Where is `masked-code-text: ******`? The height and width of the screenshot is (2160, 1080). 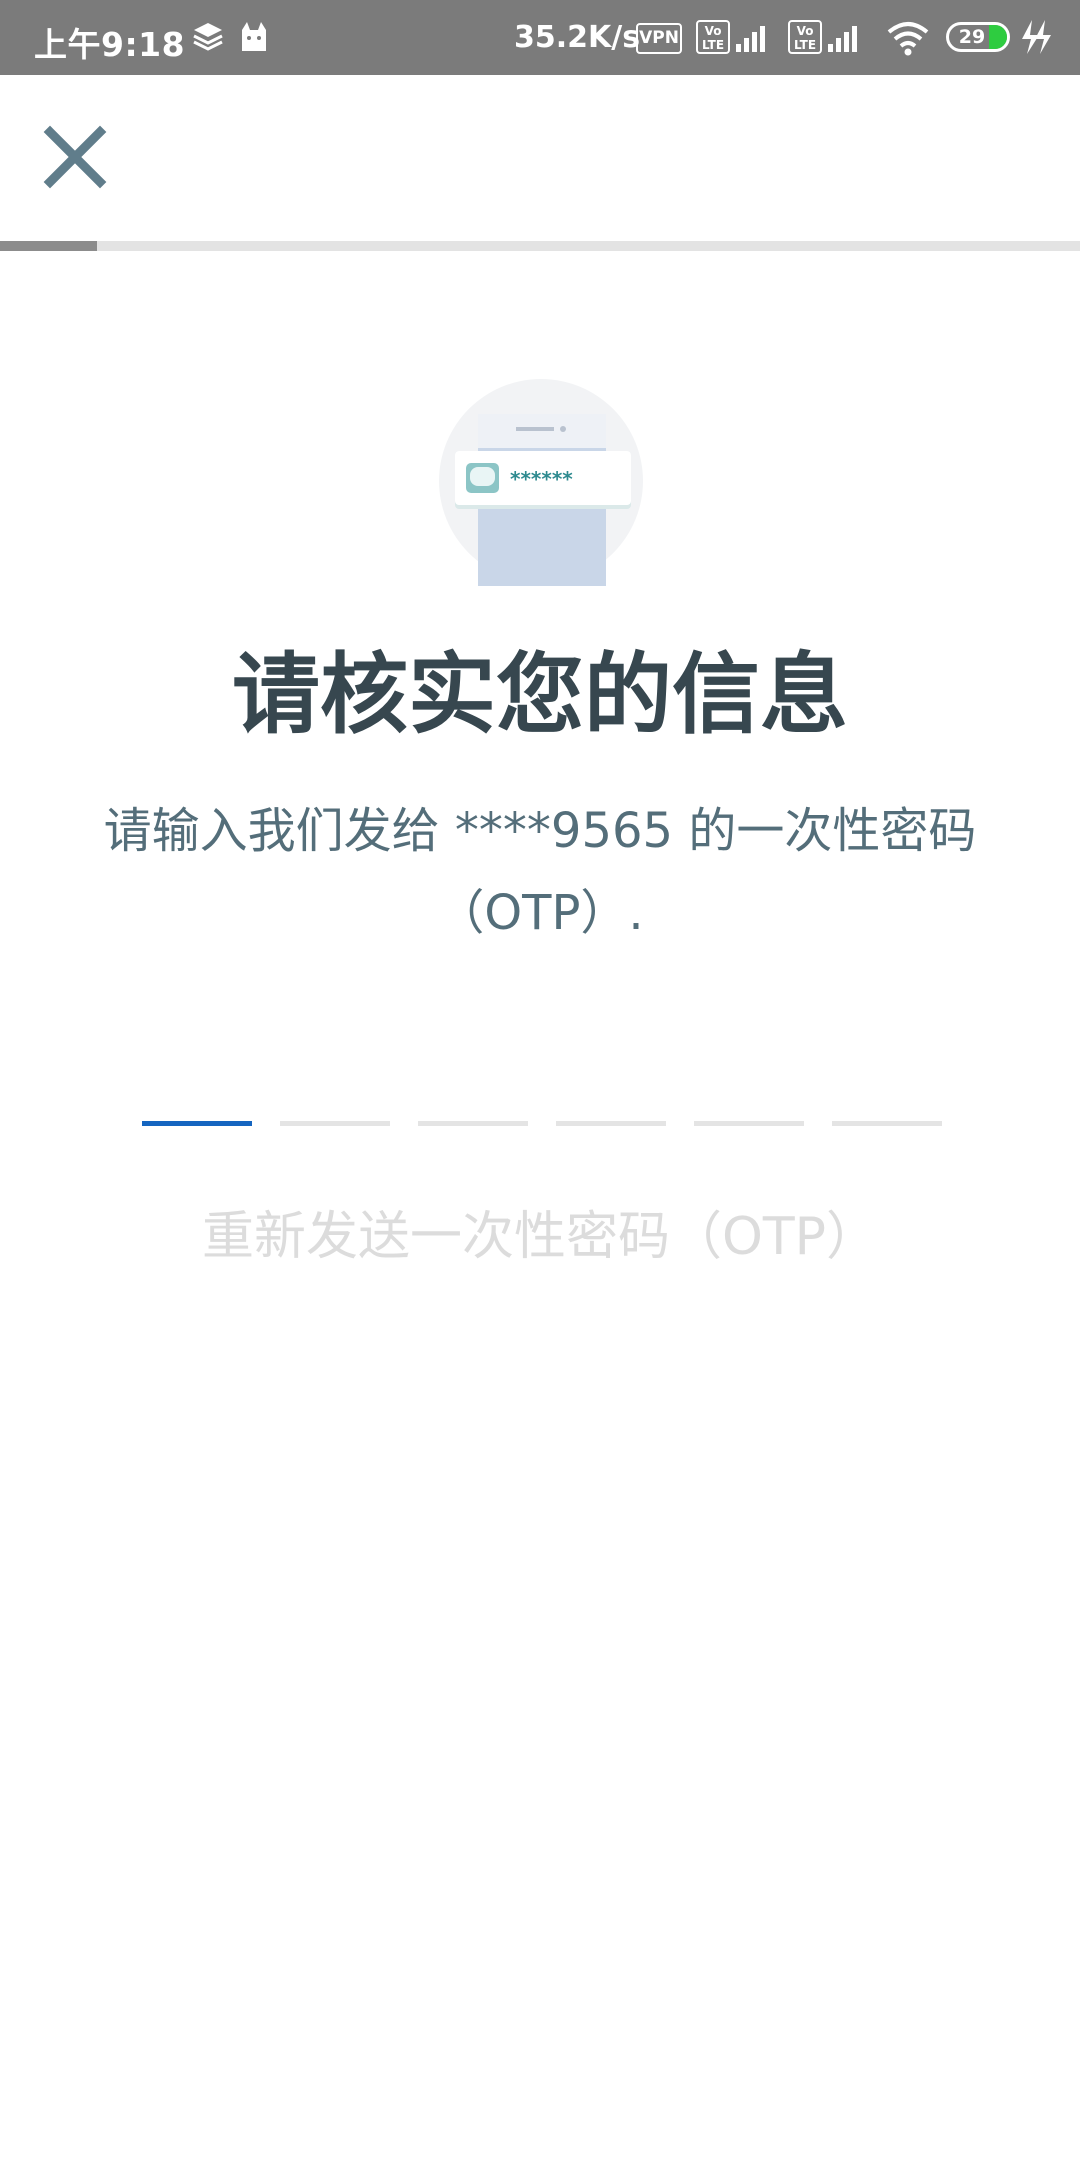 masked-code-text: ****** is located at coordinates (541, 479).